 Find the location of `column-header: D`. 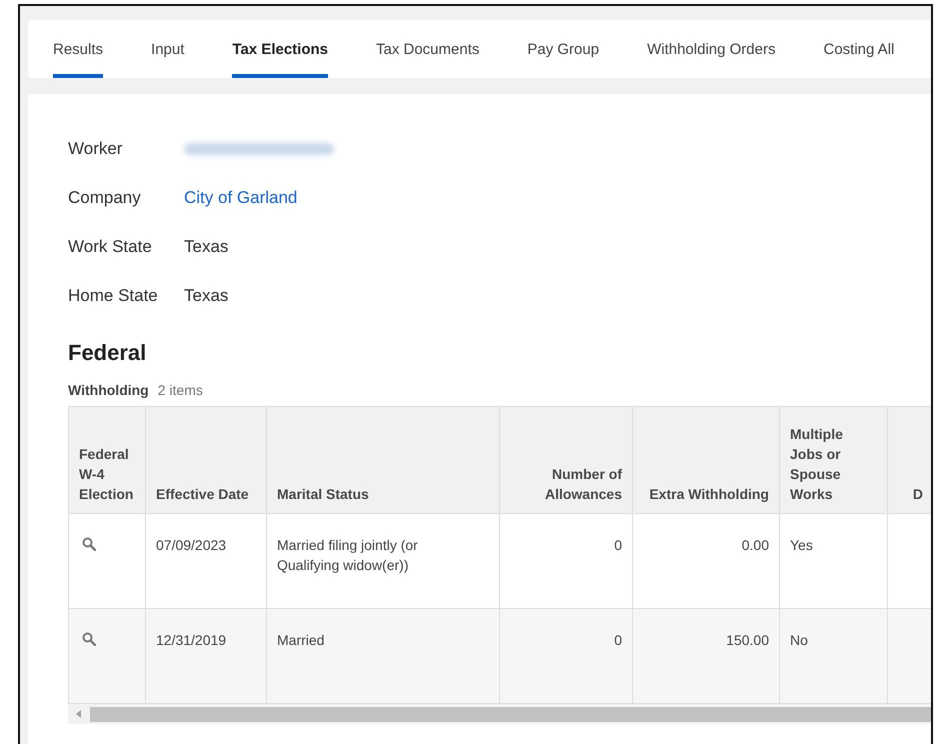

column-header: D is located at coordinates (909, 460).